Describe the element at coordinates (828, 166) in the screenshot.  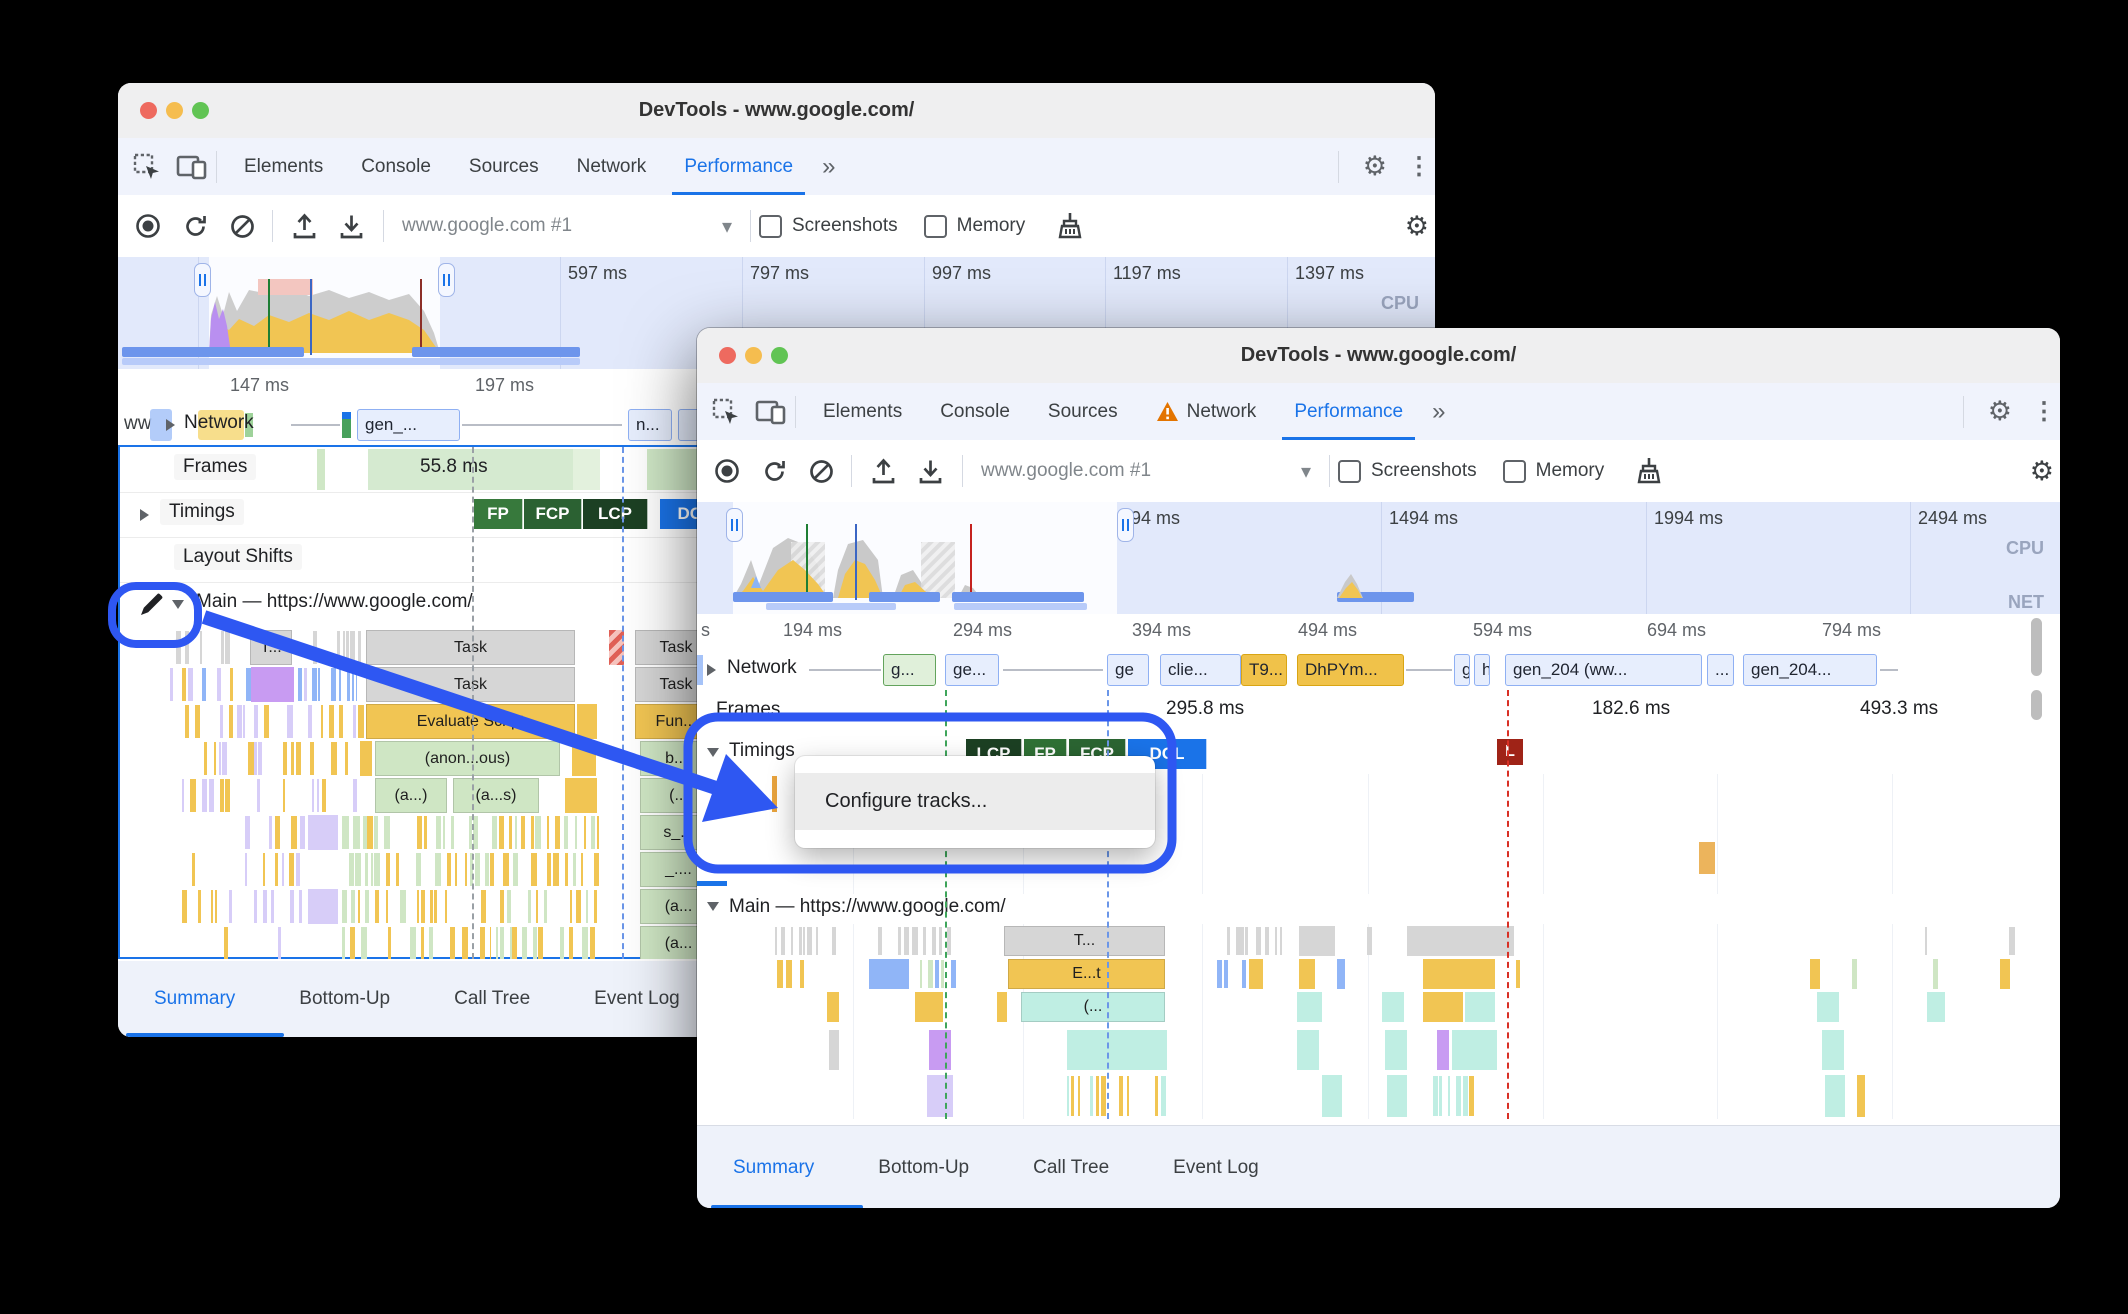
I see `more-tabs-chevron-icon: »` at that location.